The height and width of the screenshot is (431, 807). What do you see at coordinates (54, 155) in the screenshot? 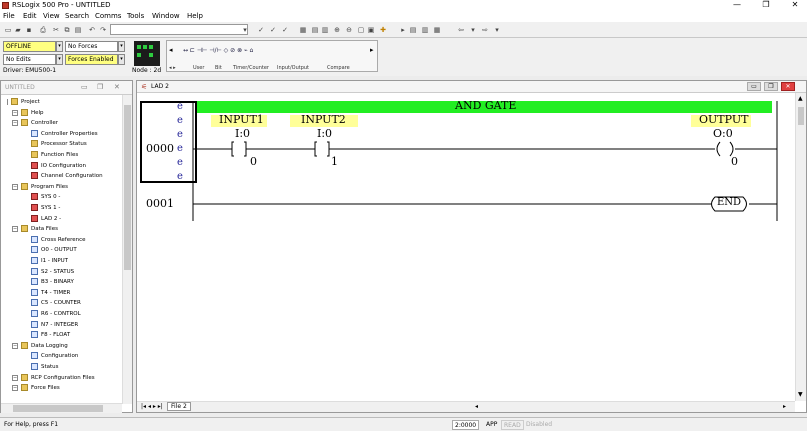
I see `tree-item: Function Files` at bounding box center [54, 155].